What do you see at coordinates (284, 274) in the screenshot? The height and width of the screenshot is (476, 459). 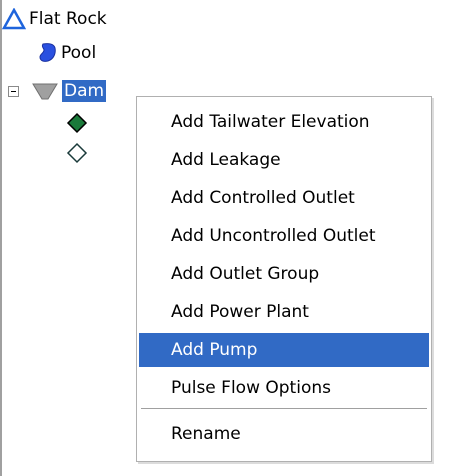 I see `menu-item-add-outlet-group: Add Outlet Group` at bounding box center [284, 274].